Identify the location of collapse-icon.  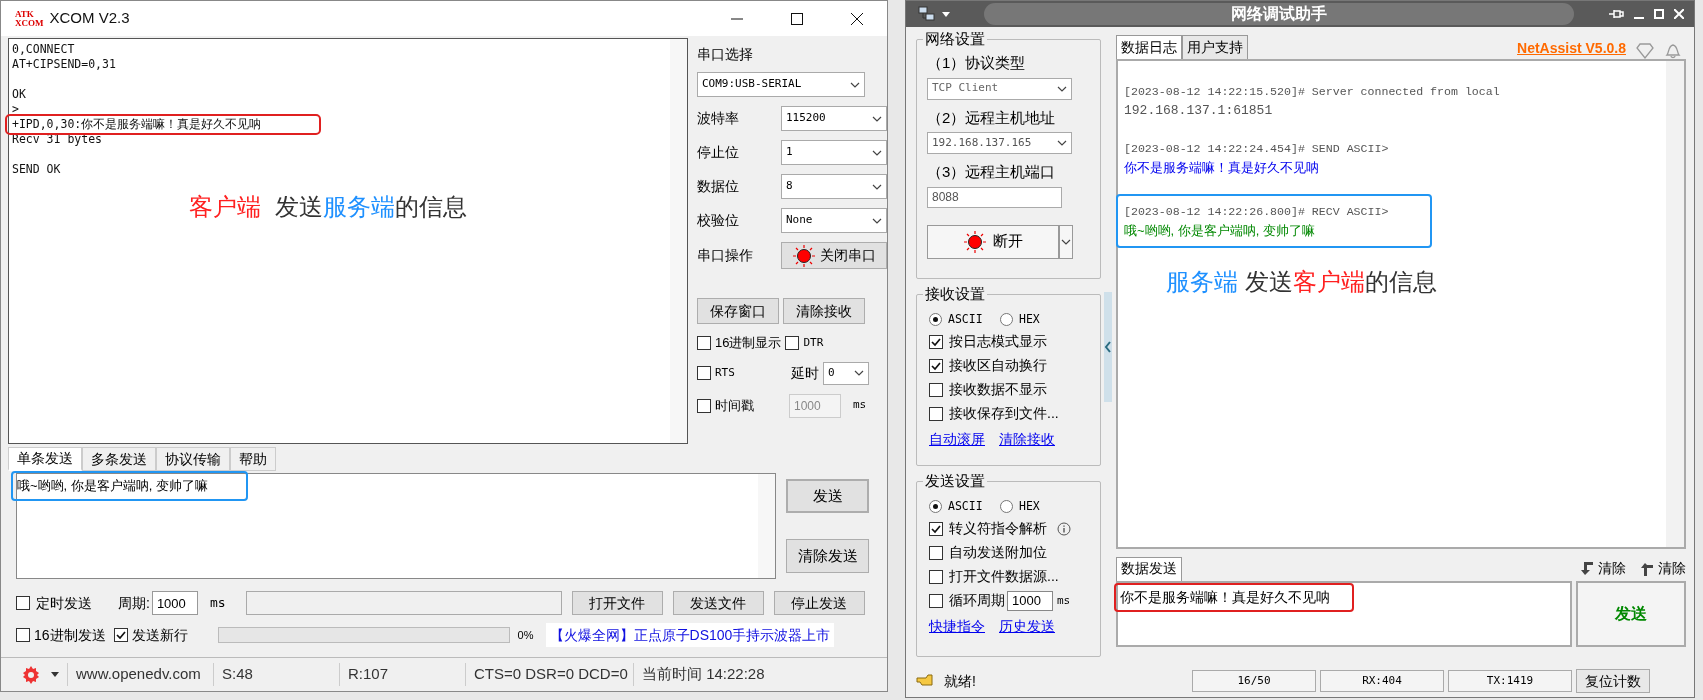
(1108, 347).